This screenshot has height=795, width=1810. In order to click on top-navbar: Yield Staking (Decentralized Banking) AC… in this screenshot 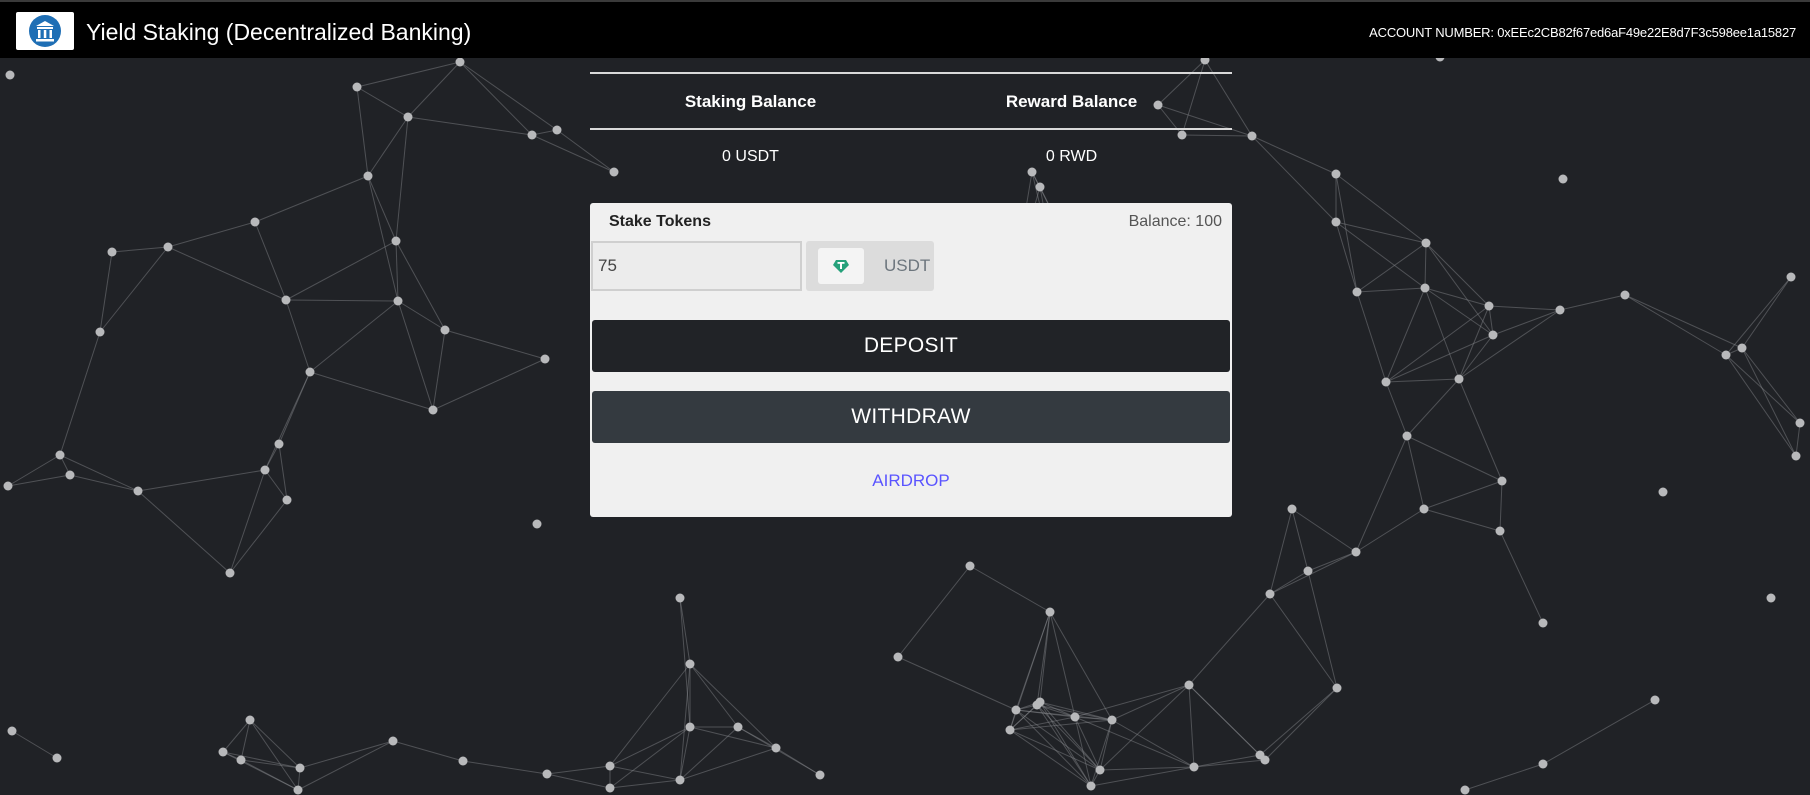, I will do `click(905, 29)`.